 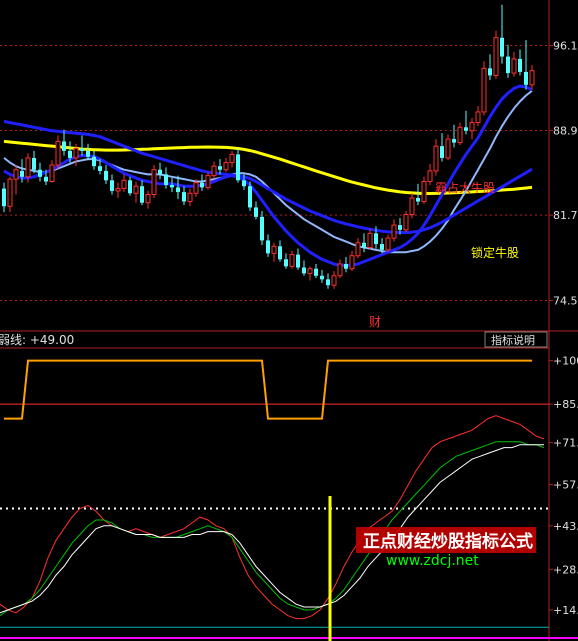 What do you see at coordinates (565, 361) in the screenshot?
I see `indicator-tick-label: +100` at bounding box center [565, 361].